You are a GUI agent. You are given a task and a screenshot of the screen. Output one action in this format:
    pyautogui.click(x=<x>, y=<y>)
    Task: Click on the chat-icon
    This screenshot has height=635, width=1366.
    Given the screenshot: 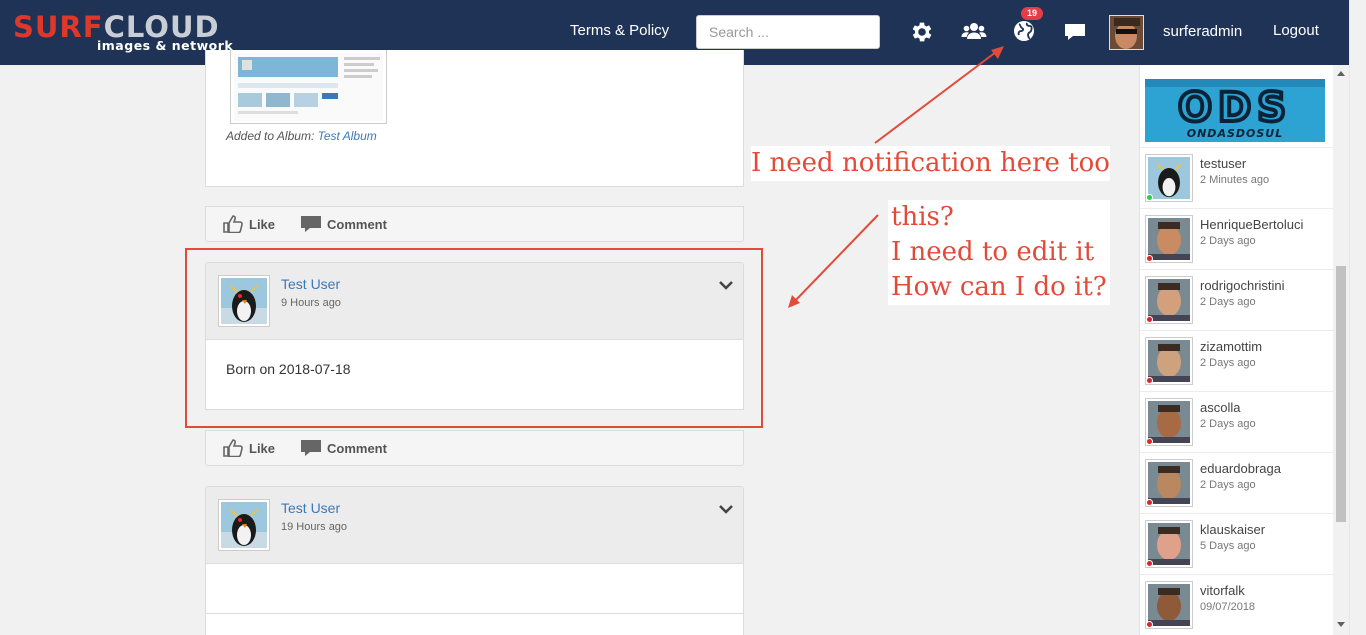 What is the action you would take?
    pyautogui.click(x=1075, y=32)
    